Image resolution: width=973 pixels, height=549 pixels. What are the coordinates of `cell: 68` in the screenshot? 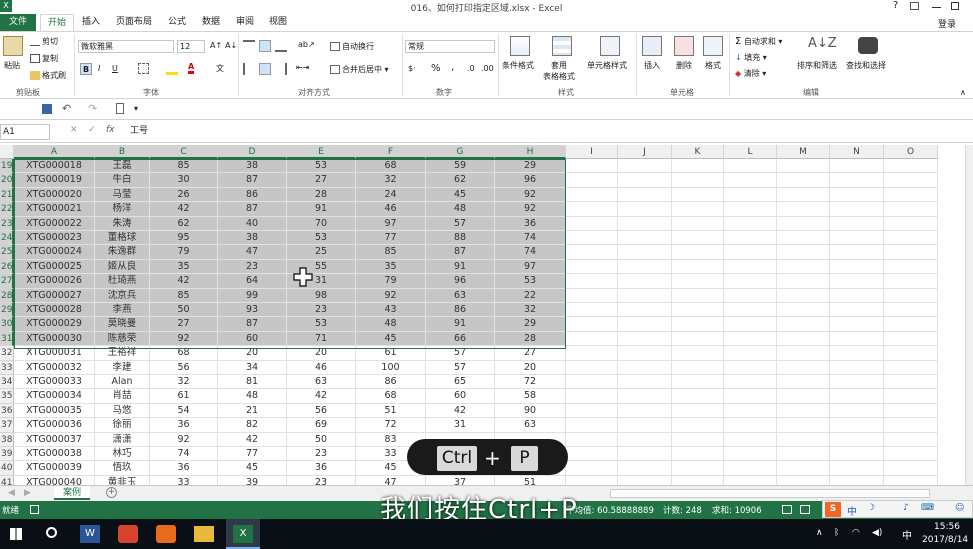 It's located at (184, 353).